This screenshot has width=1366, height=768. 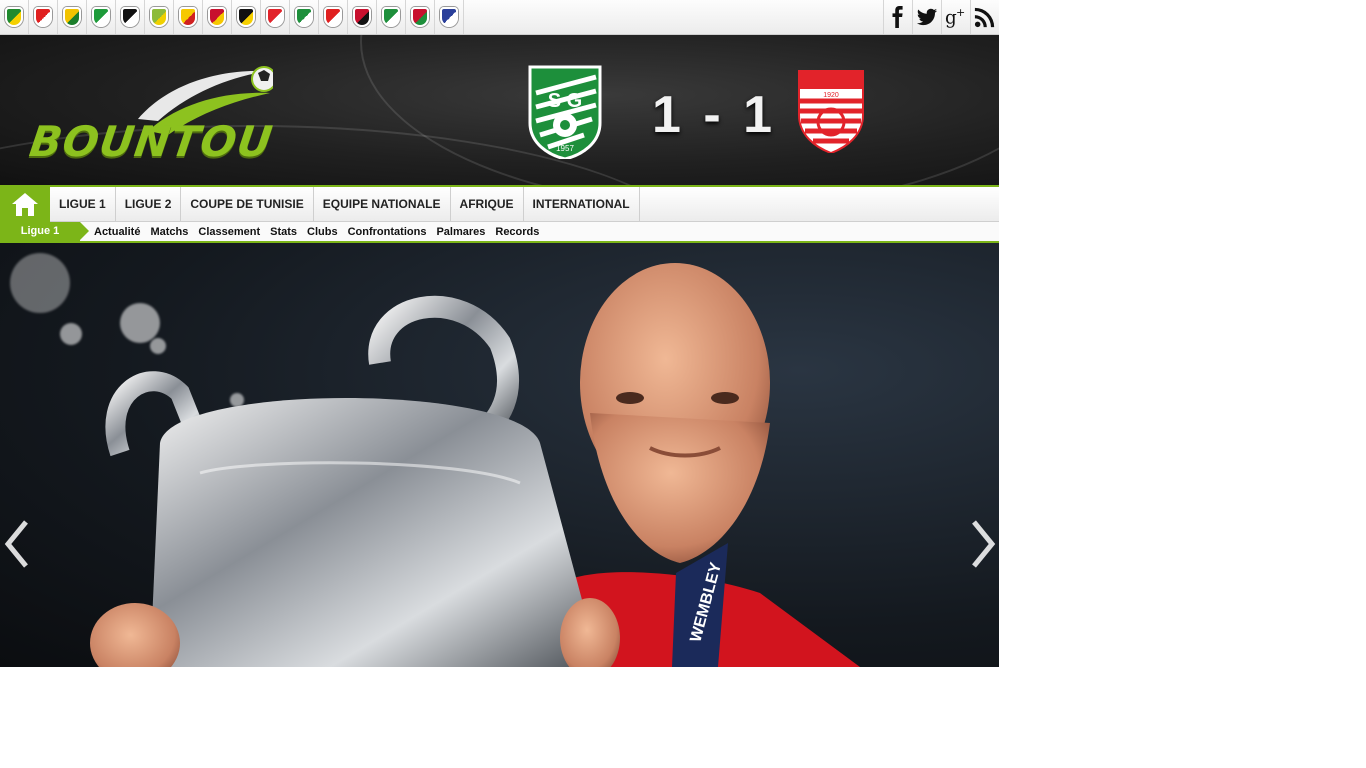 I want to click on rss-icon, so click(x=984, y=17).